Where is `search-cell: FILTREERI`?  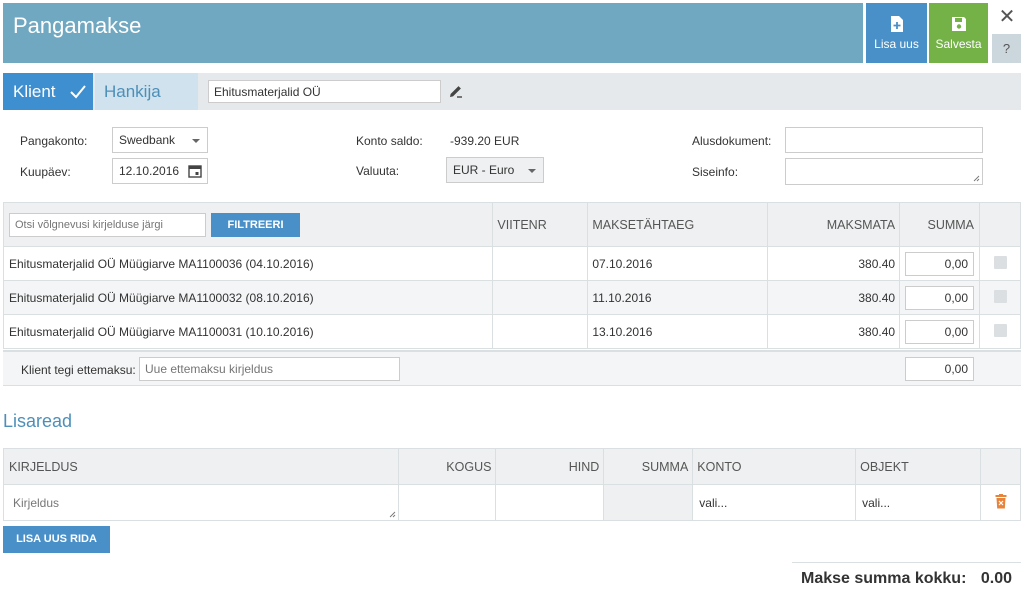 search-cell: FILTREERI is located at coordinates (248, 224).